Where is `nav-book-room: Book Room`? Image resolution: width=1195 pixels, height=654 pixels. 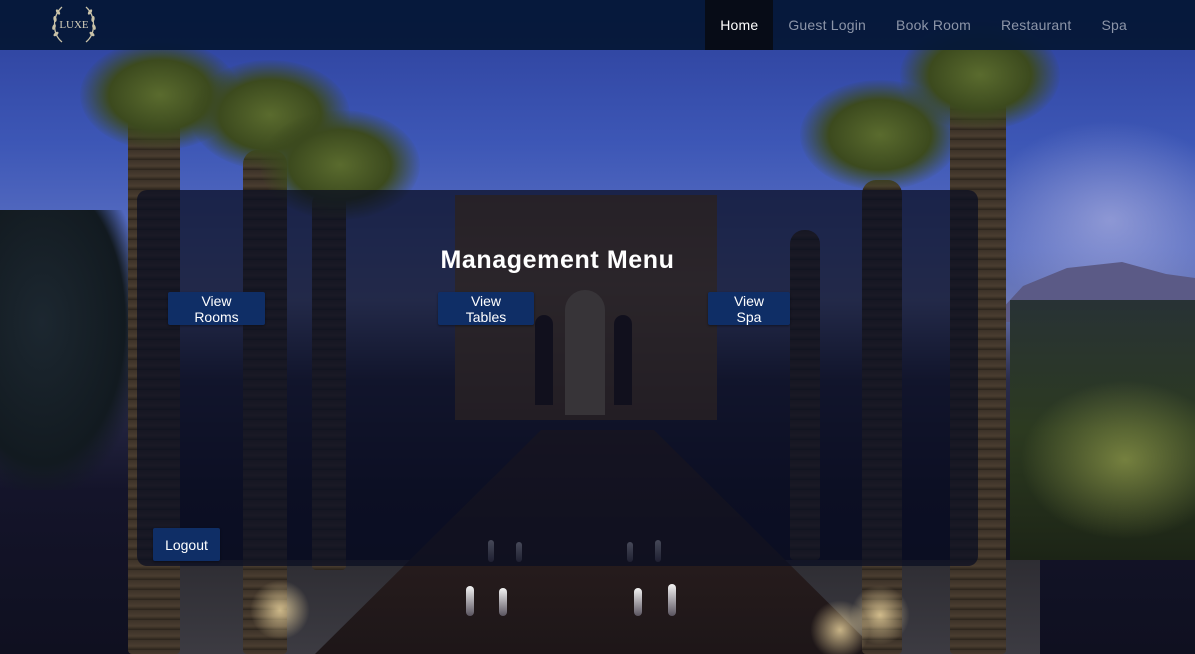
nav-book-room: Book Room is located at coordinates (933, 25).